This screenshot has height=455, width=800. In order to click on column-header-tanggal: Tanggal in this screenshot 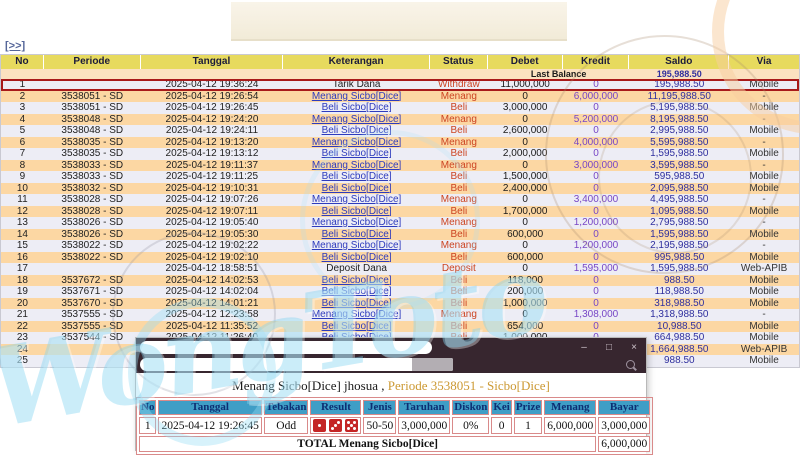, I will do `click(212, 62)`.